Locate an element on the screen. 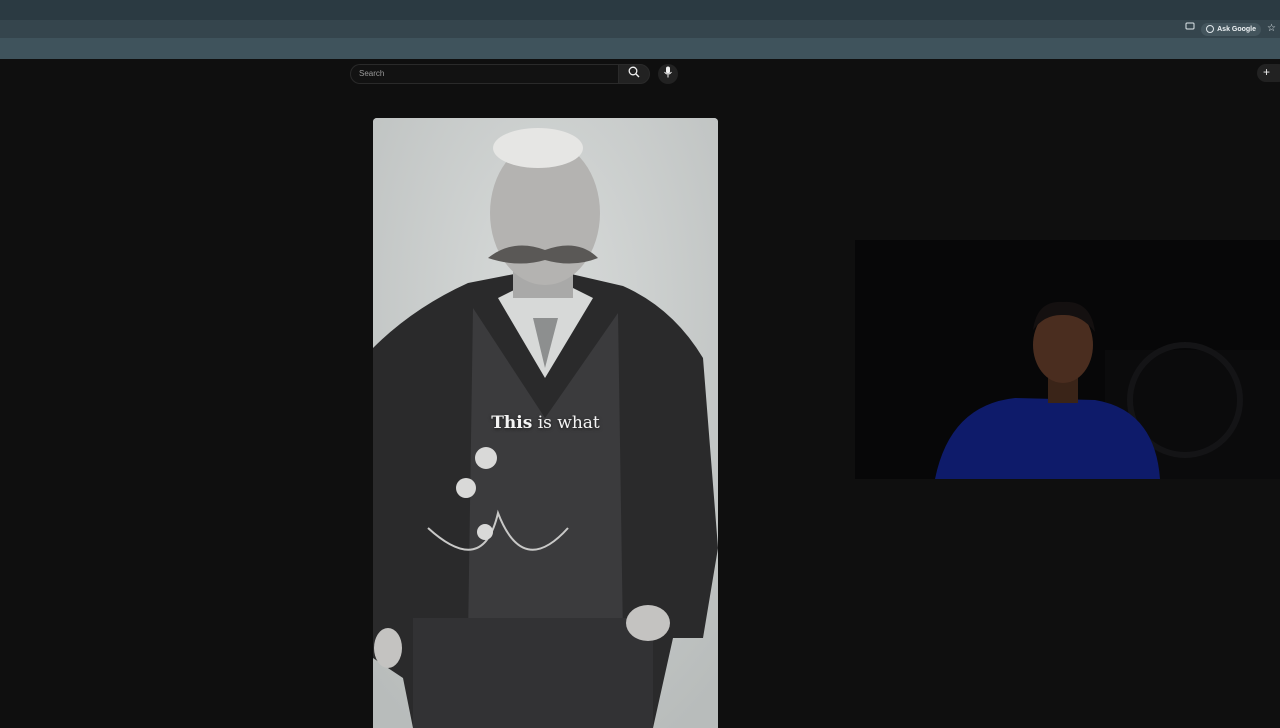 This screenshot has height=728, width=1280. webcam-overlay is located at coordinates (1067, 359).